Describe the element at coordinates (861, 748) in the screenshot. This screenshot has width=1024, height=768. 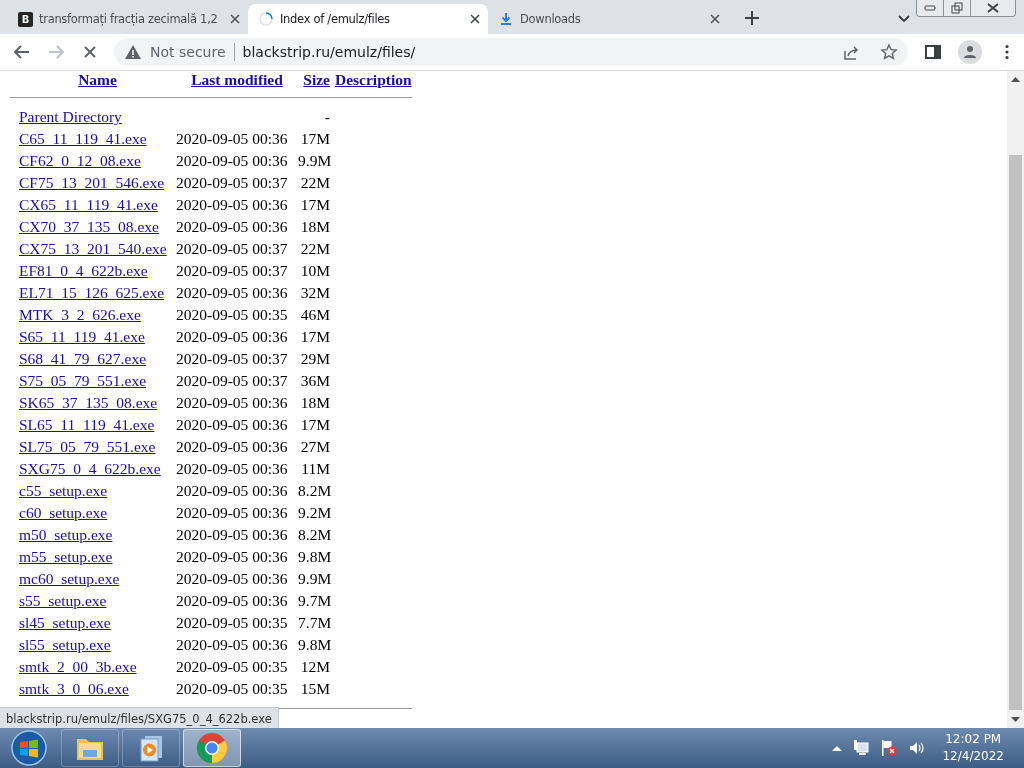
I see `network-icon` at that location.